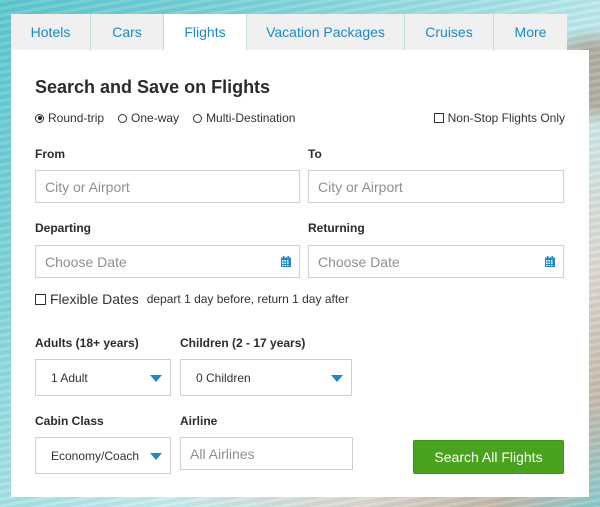  What do you see at coordinates (63, 228) in the screenshot?
I see `departing-label: Departing` at bounding box center [63, 228].